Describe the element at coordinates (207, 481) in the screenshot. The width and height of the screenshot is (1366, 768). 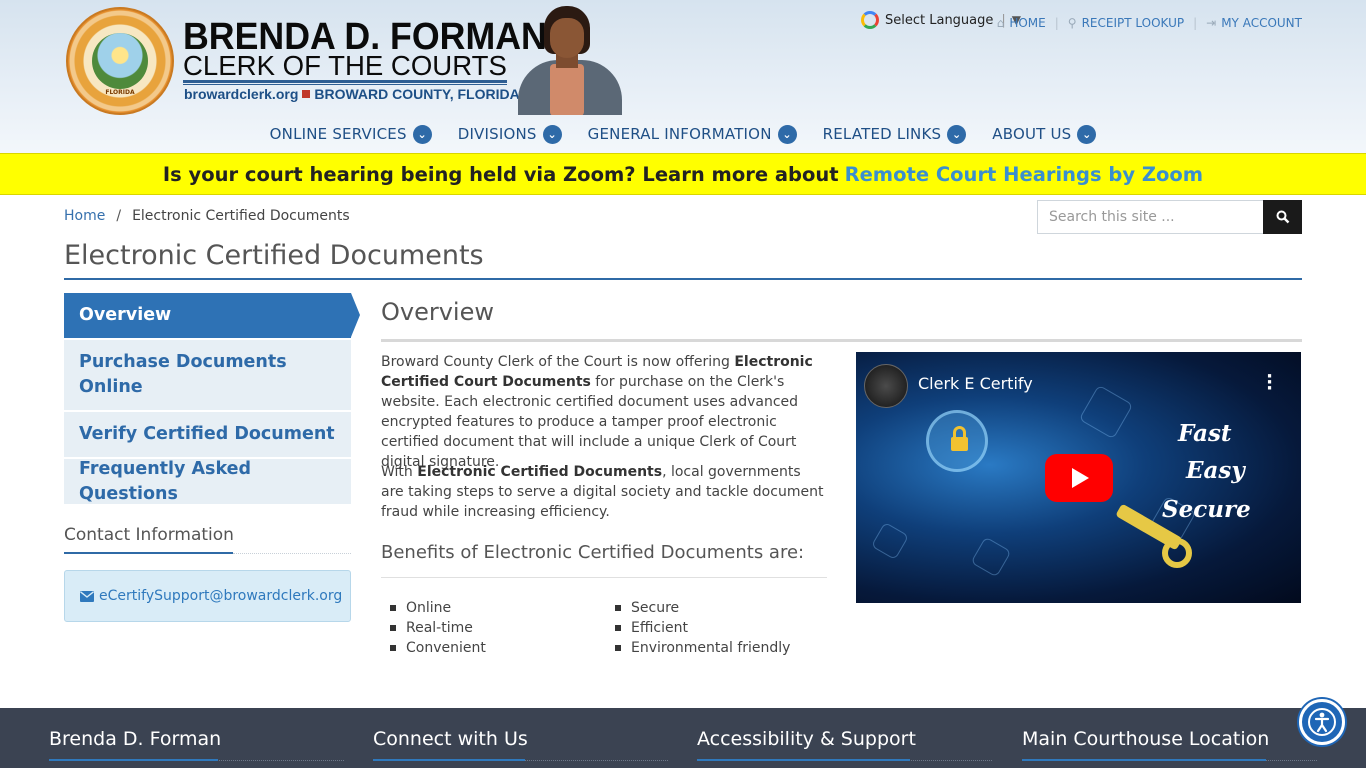
I see `sidebar-item-faq: Frequently Asked Questions` at that location.